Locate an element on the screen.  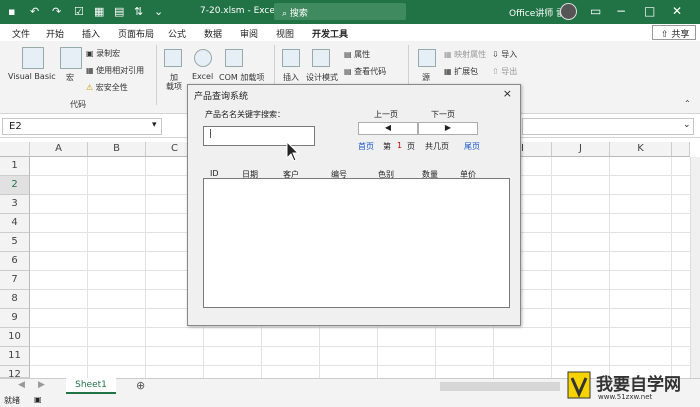
next-sheet-icon: ▶ is located at coordinates (41, 385).